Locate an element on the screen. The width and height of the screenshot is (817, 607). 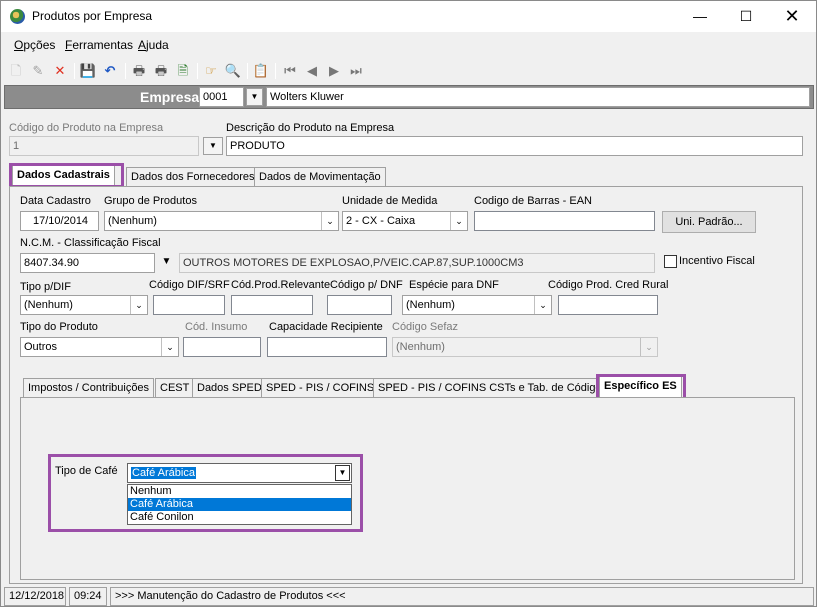
empresa-bar: Empresa 0001 ▼ Wolters Kluwer is located at coordinates (409, 97).